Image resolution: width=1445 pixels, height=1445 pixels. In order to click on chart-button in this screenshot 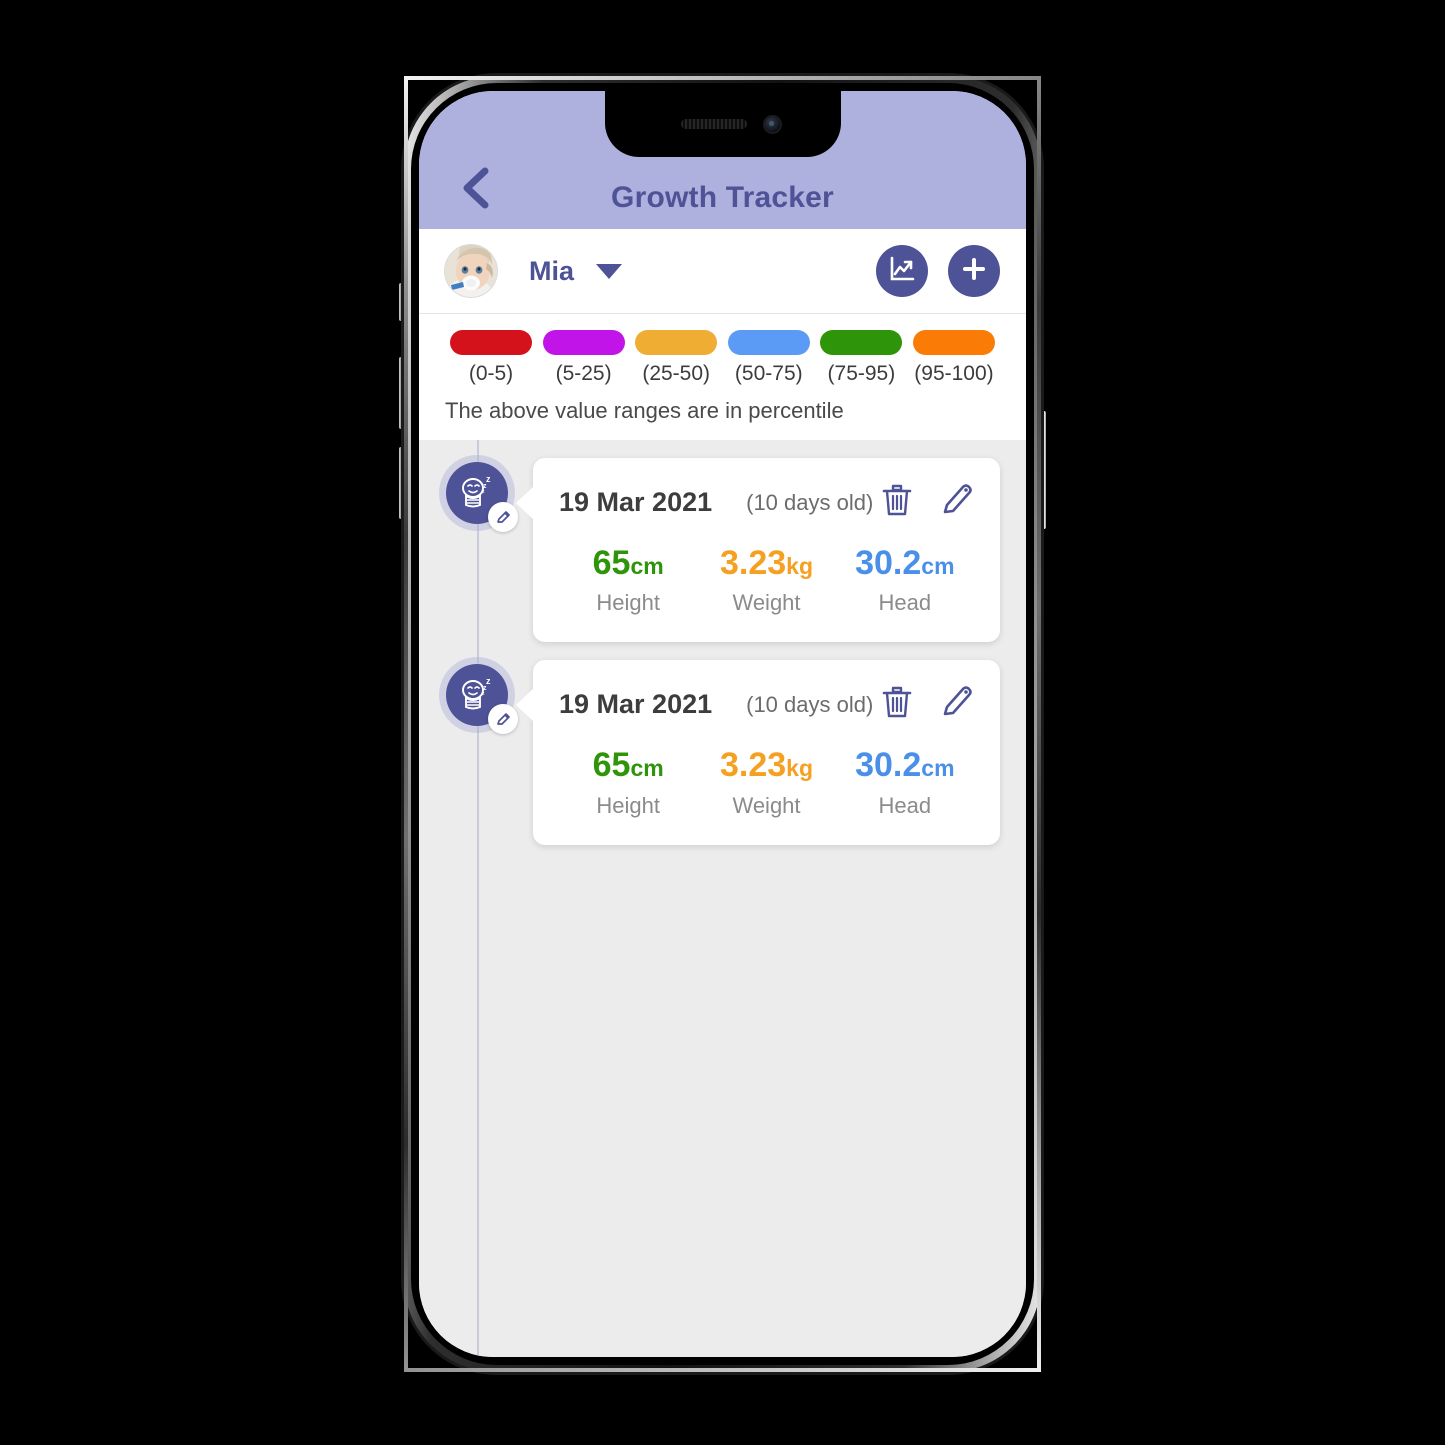, I will do `click(902, 271)`.